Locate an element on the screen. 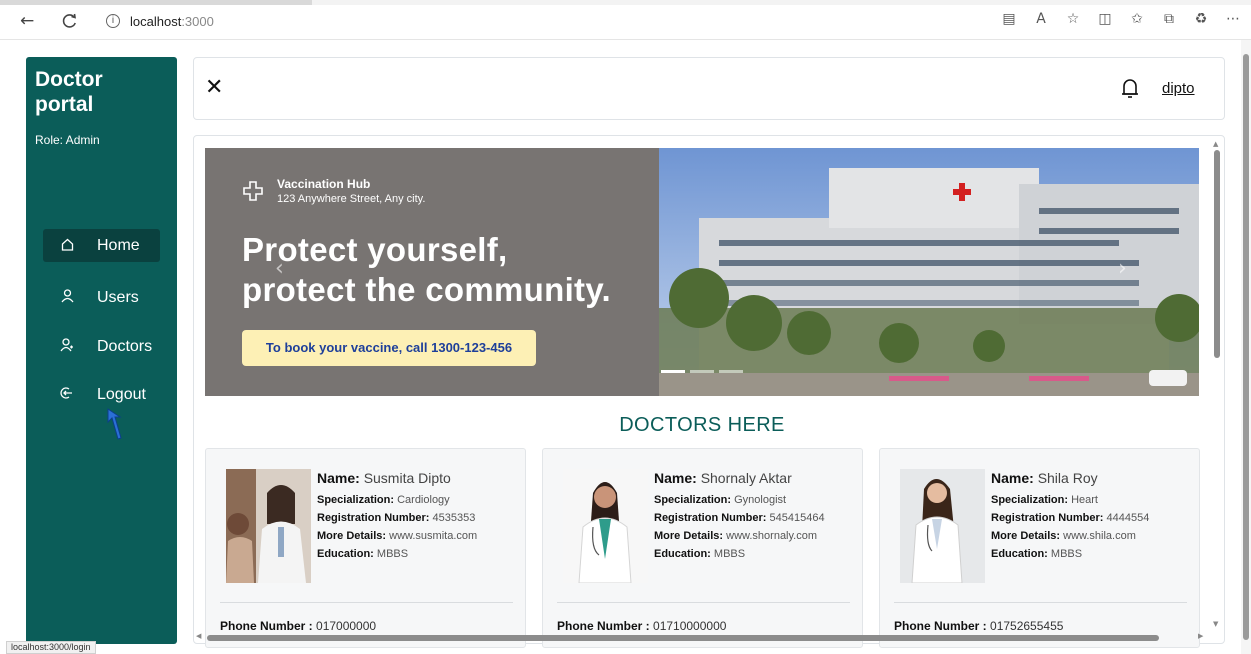 This screenshot has width=1251, height=654. doctor-phone: Phone Number : 01752655455 is located at coordinates (978, 626).